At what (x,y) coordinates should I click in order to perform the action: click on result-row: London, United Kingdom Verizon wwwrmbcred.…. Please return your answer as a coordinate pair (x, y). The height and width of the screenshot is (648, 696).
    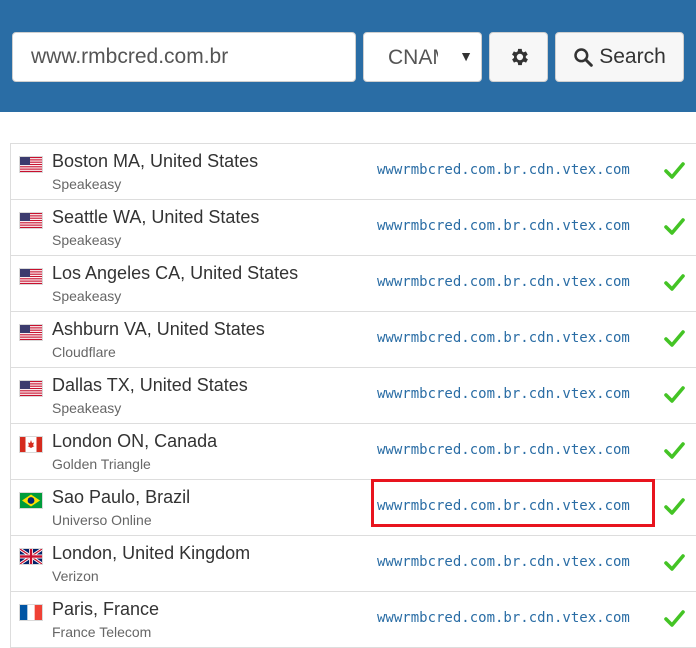
    Looking at the image, I should click on (353, 564).